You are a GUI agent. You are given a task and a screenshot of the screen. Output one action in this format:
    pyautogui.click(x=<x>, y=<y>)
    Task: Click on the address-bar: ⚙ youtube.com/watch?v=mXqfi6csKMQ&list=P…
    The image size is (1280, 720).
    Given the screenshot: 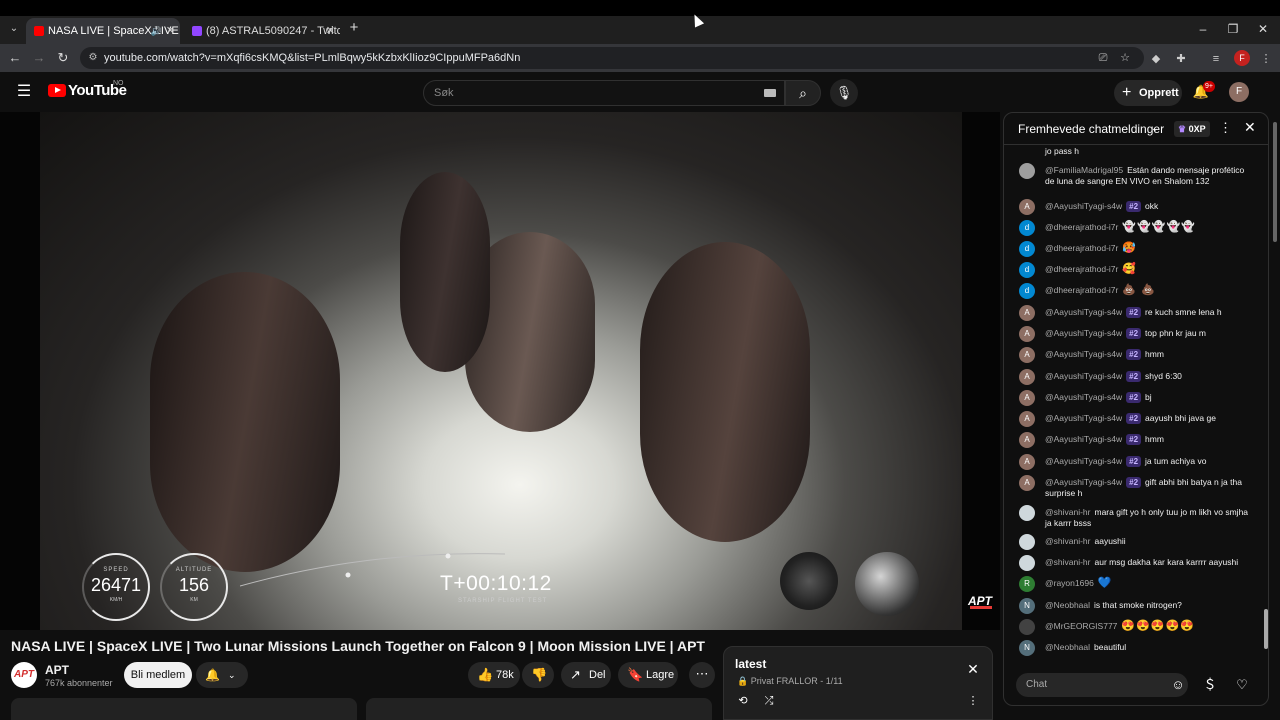 What is the action you would take?
    pyautogui.click(x=612, y=58)
    